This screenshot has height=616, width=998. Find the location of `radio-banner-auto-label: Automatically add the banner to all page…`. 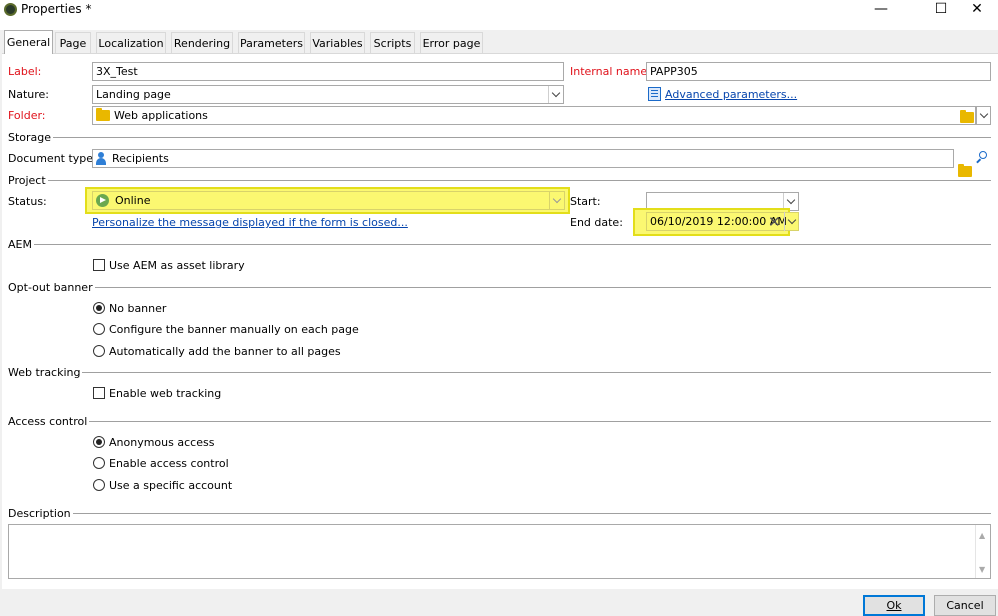

radio-banner-auto-label: Automatically add the banner to all page… is located at coordinates (225, 351).